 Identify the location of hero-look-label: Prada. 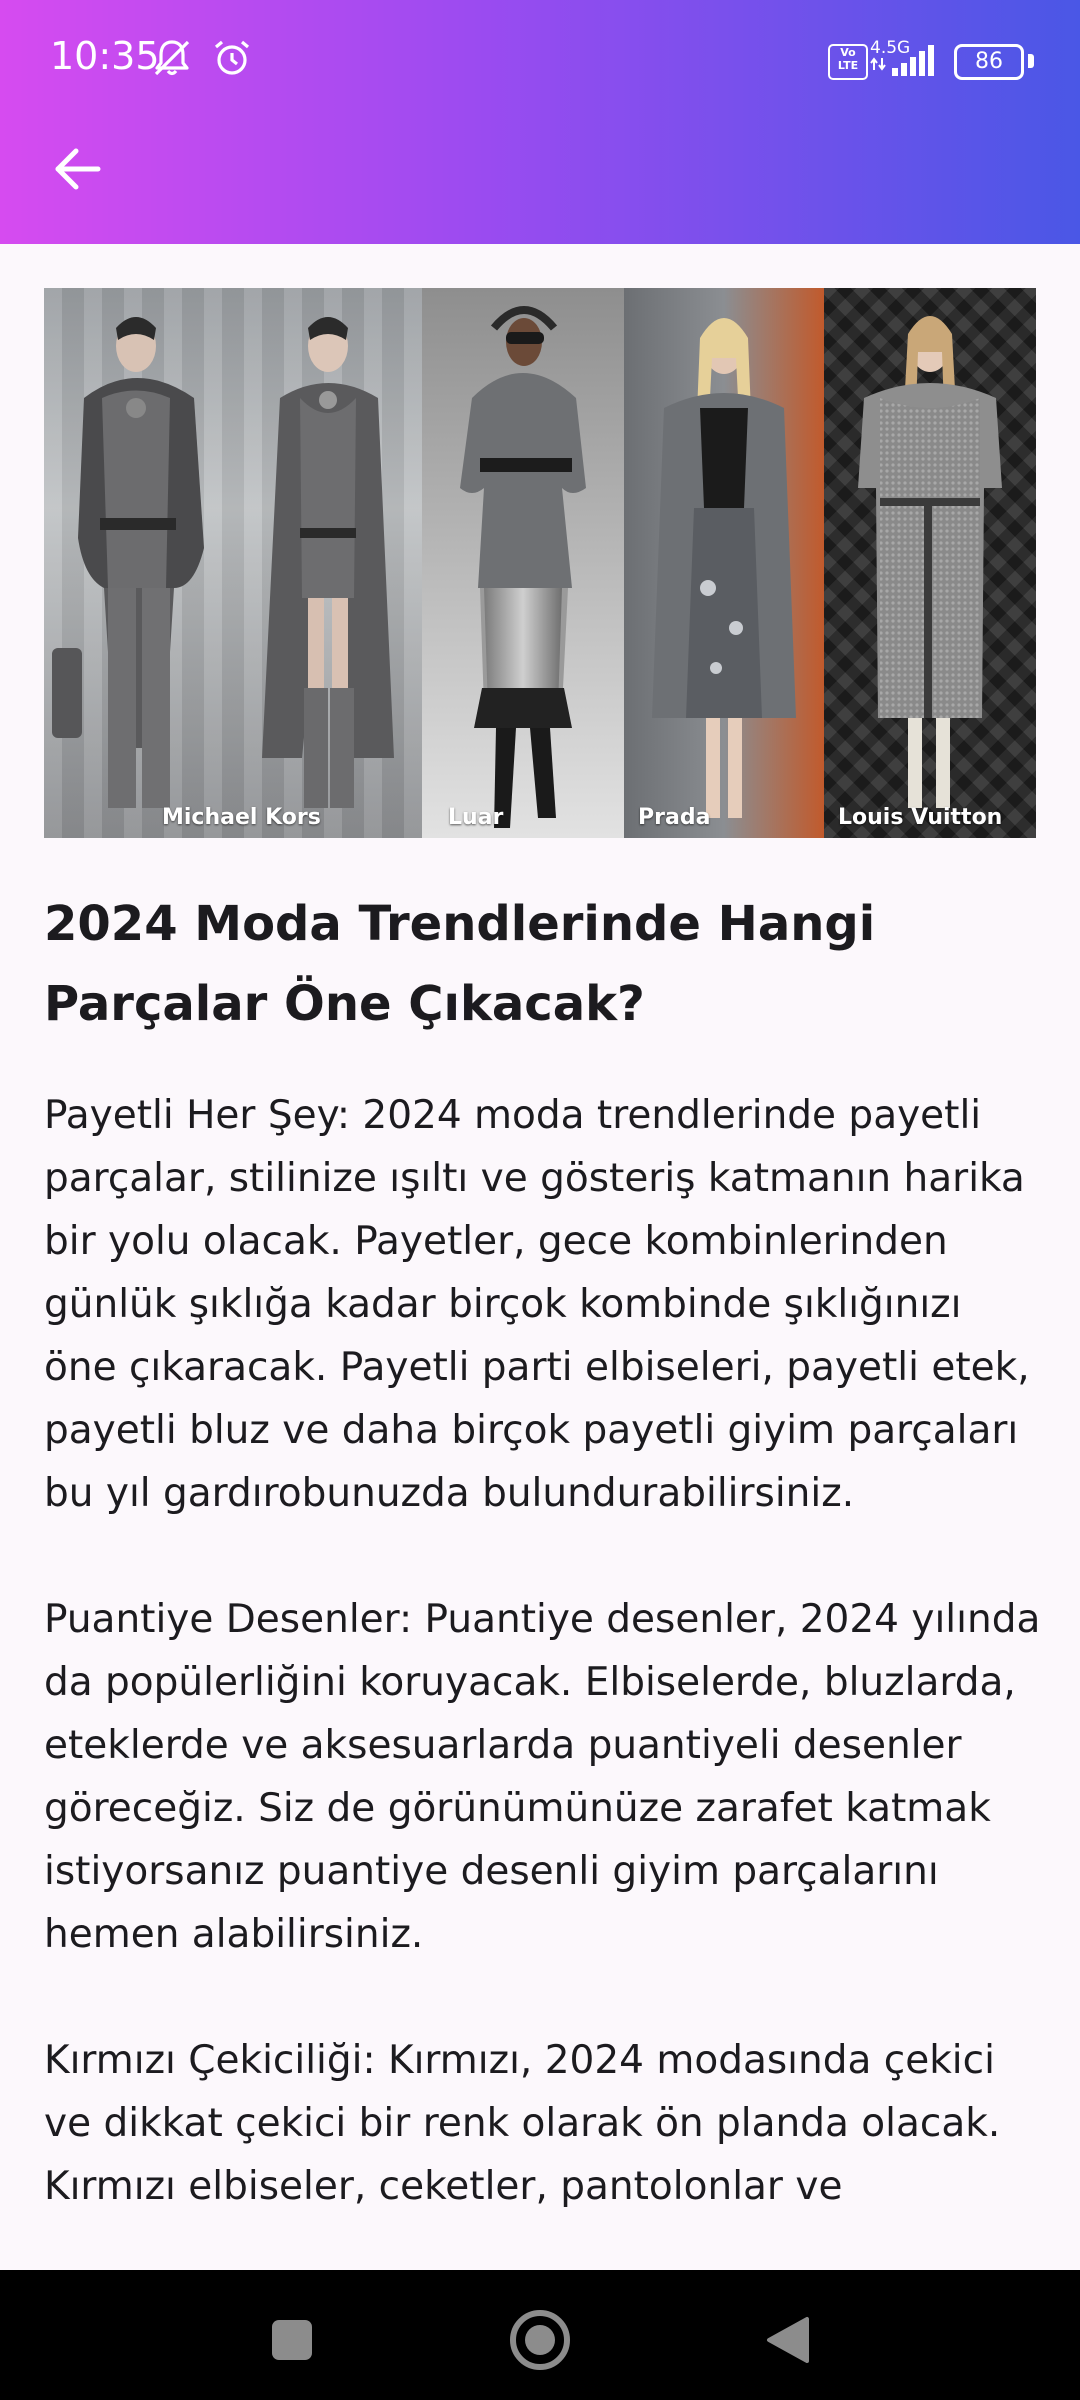
(674, 817).